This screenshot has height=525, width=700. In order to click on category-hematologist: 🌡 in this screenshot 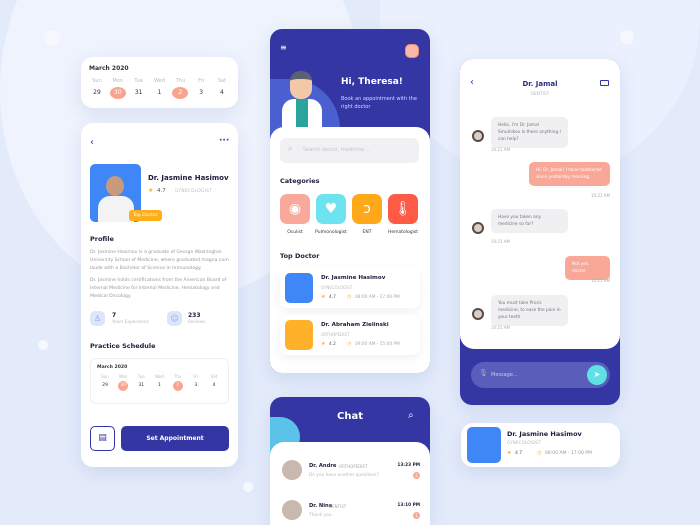, I will do `click(403, 209)`.